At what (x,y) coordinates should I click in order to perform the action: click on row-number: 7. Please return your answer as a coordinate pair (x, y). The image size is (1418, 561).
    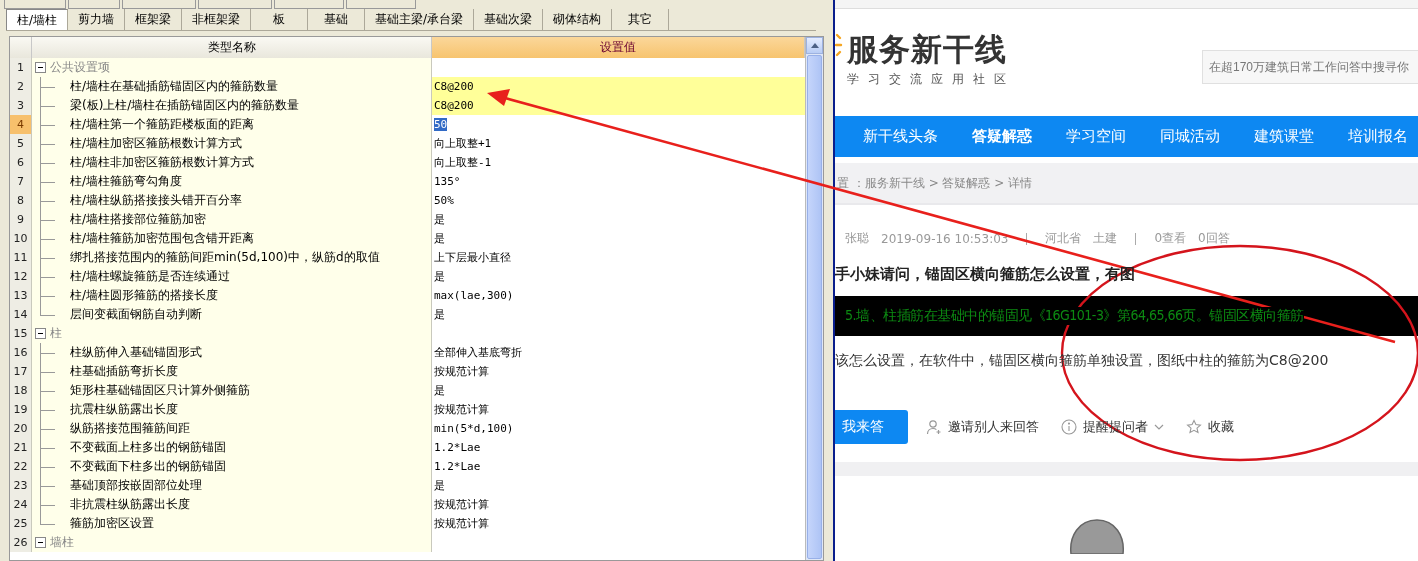
    Looking at the image, I should click on (21, 181).